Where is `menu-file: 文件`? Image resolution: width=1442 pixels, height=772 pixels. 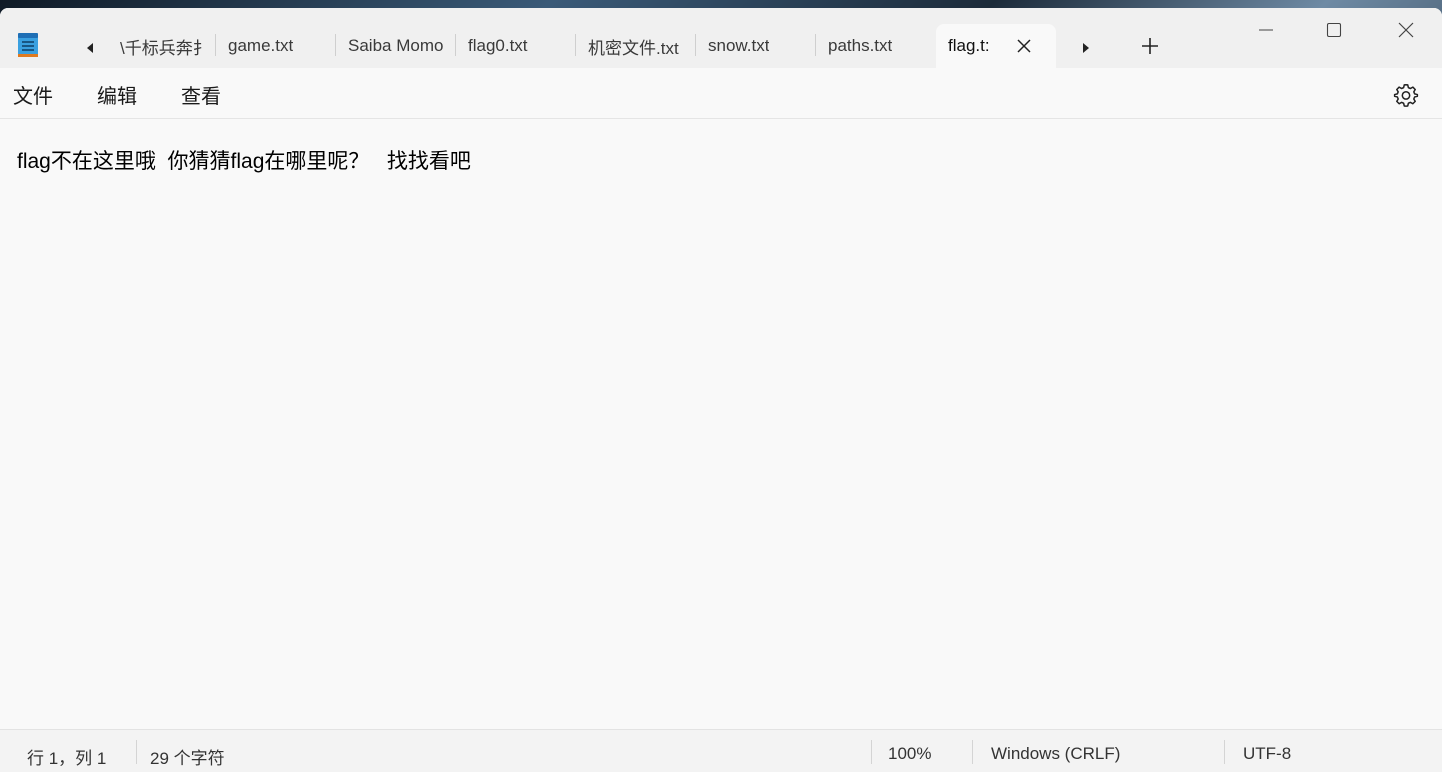
menu-file: 文件 is located at coordinates (33, 94).